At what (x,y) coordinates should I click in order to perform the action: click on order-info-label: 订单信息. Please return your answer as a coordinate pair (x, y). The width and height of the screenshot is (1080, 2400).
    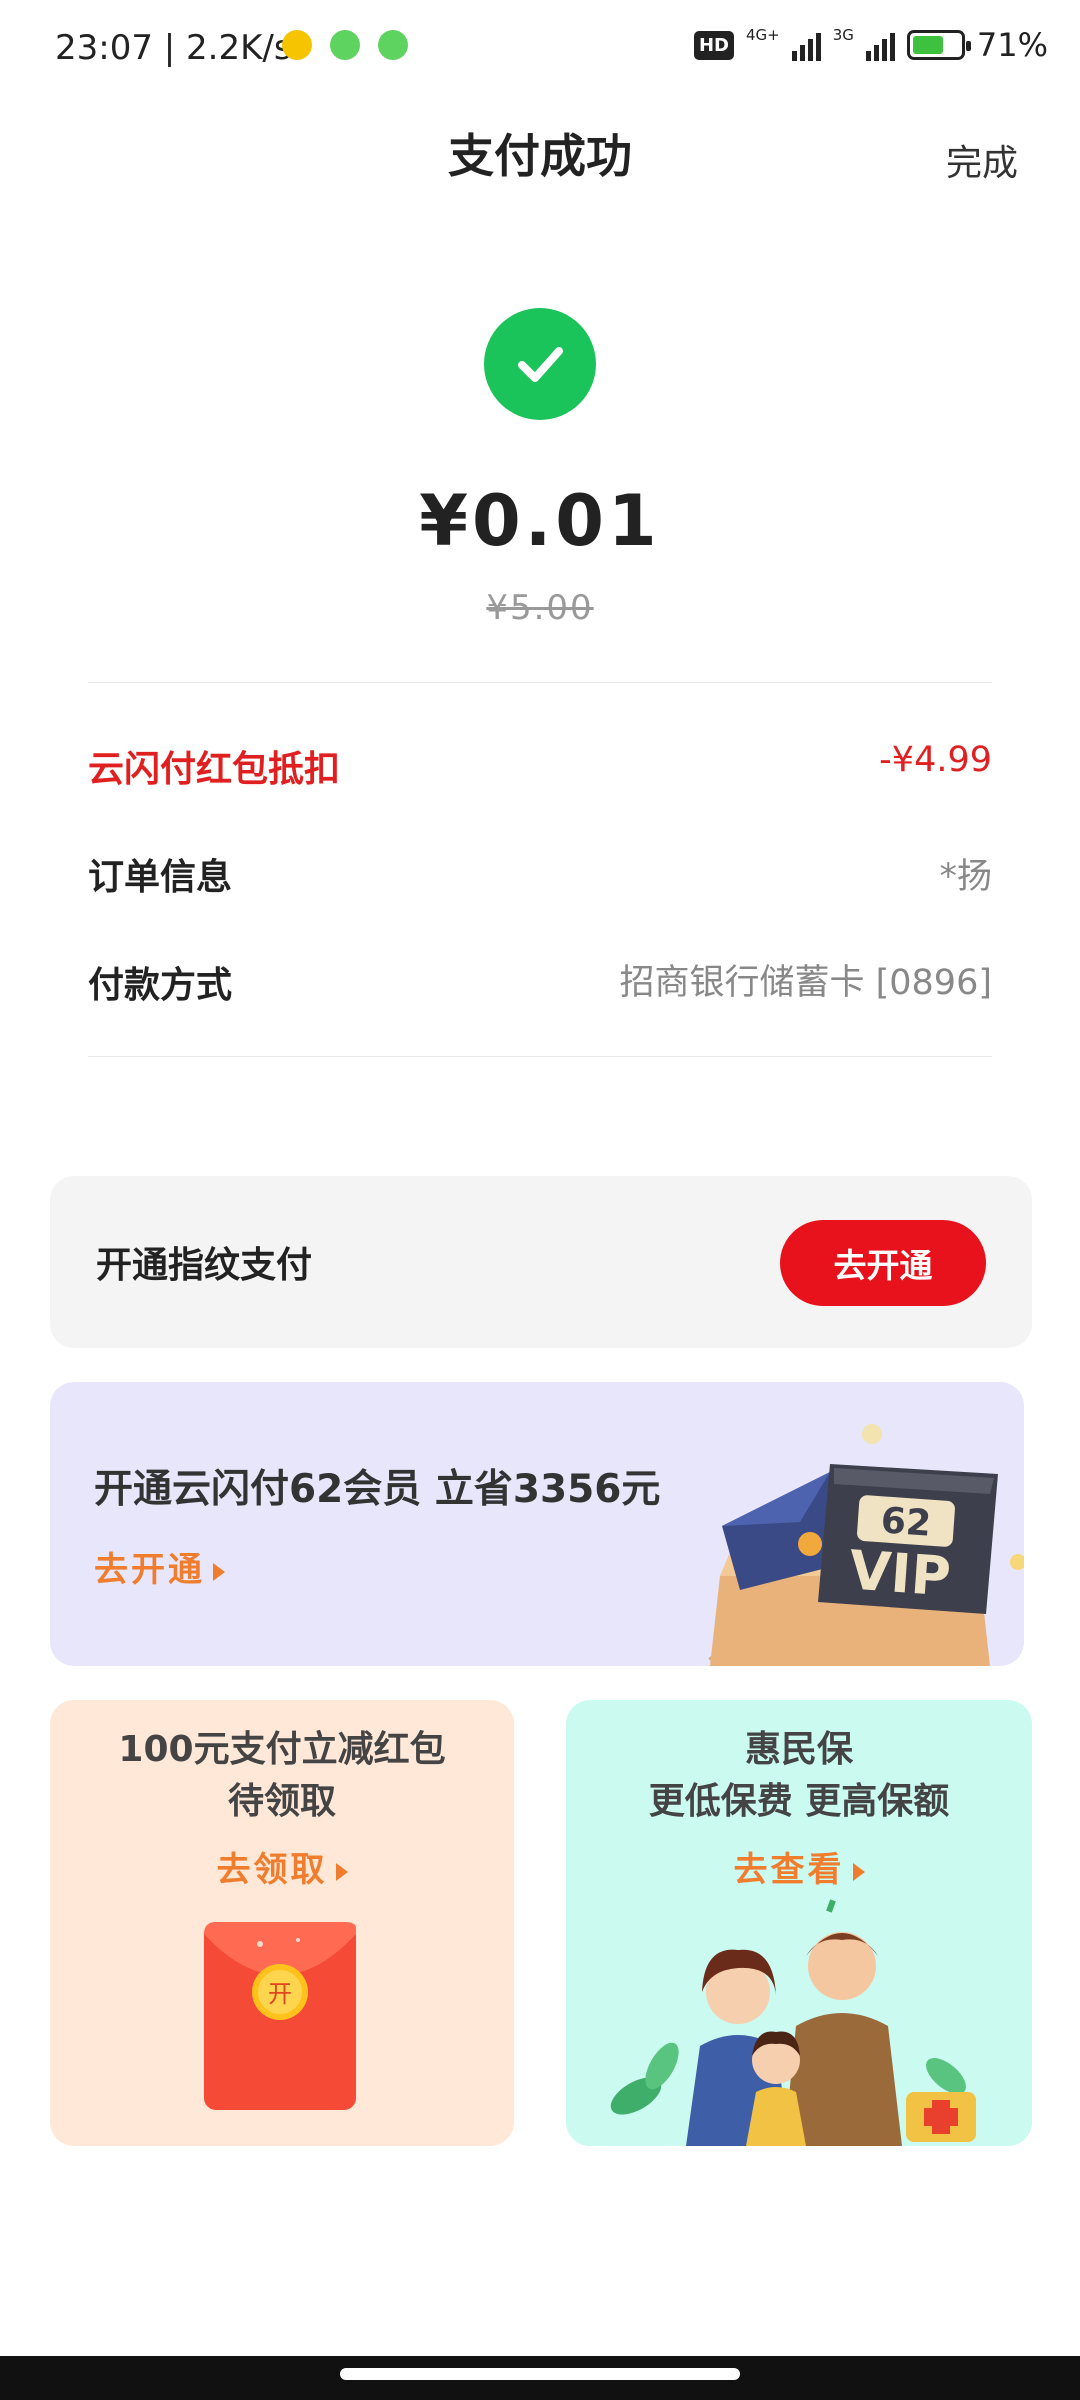
    Looking at the image, I should click on (160, 877).